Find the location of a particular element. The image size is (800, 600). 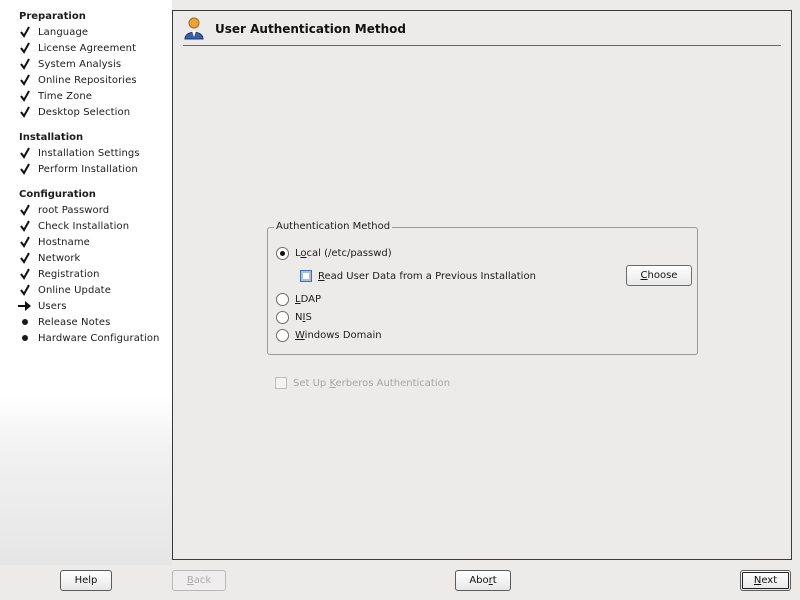

step-registration: Registration is located at coordinates (60, 274).